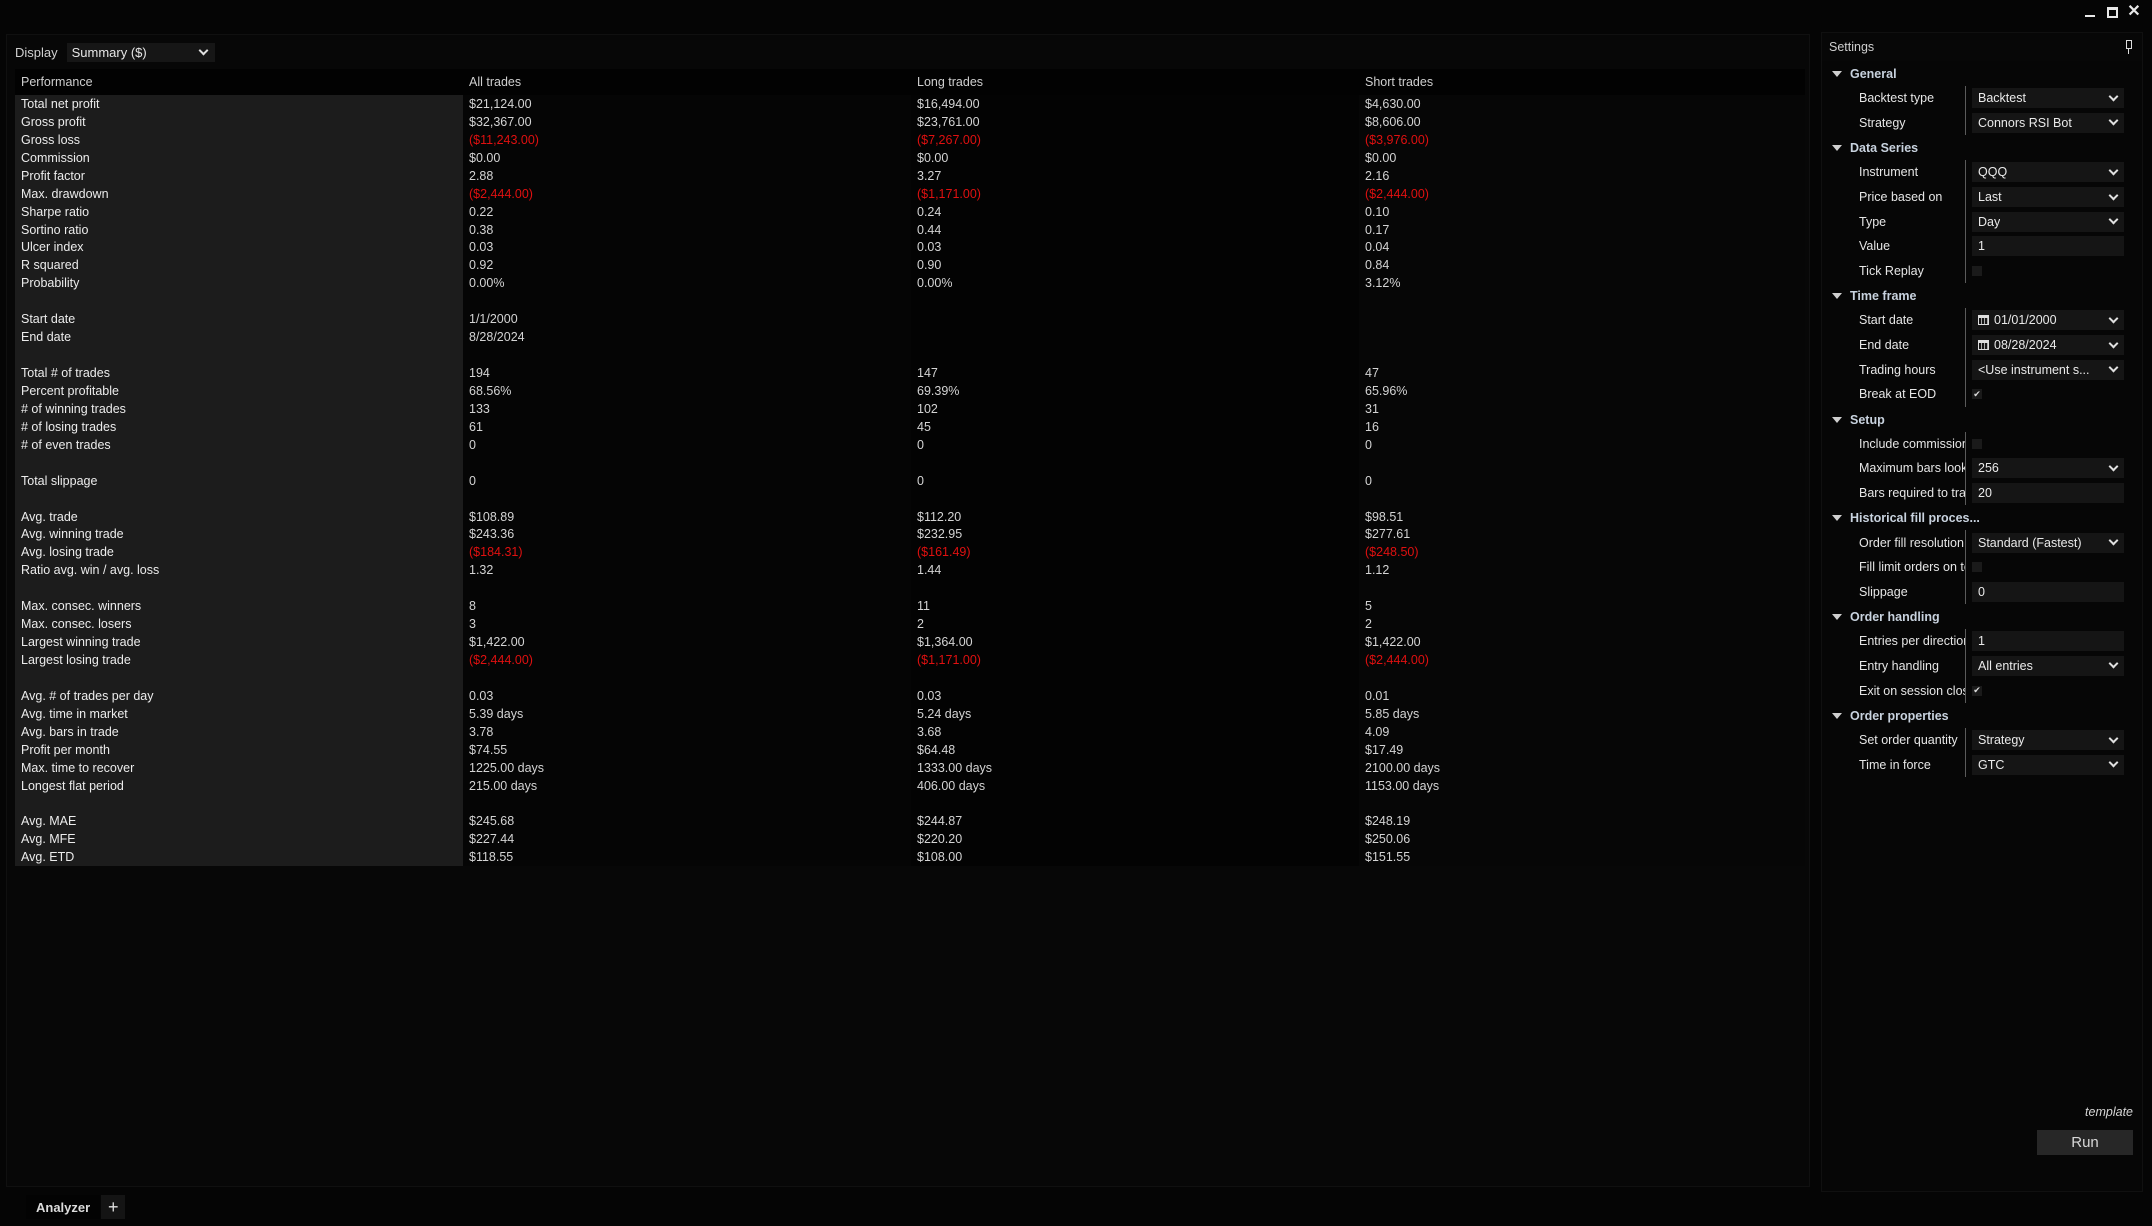 The height and width of the screenshot is (1226, 2152). I want to click on setting-select: 256, so click(2048, 468).